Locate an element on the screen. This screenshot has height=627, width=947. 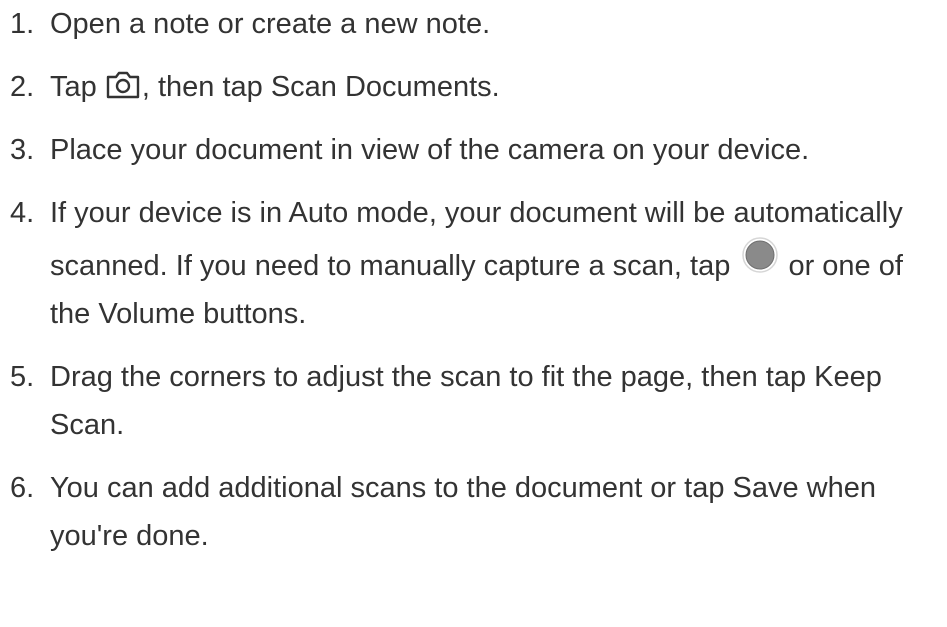
step-2: 2. Tap , then tap Scan Documents. is located at coordinates (475, 87).